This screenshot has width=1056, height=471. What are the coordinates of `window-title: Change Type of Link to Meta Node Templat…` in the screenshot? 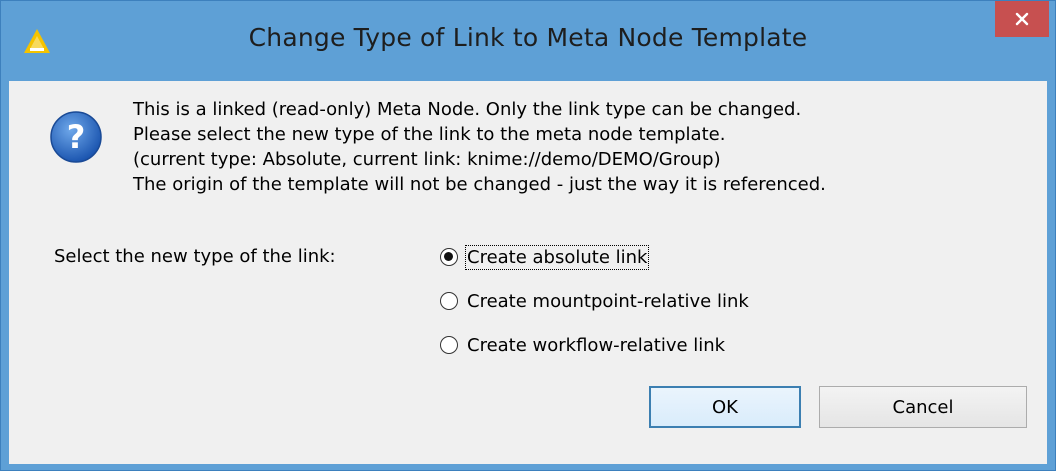 It's located at (528, 37).